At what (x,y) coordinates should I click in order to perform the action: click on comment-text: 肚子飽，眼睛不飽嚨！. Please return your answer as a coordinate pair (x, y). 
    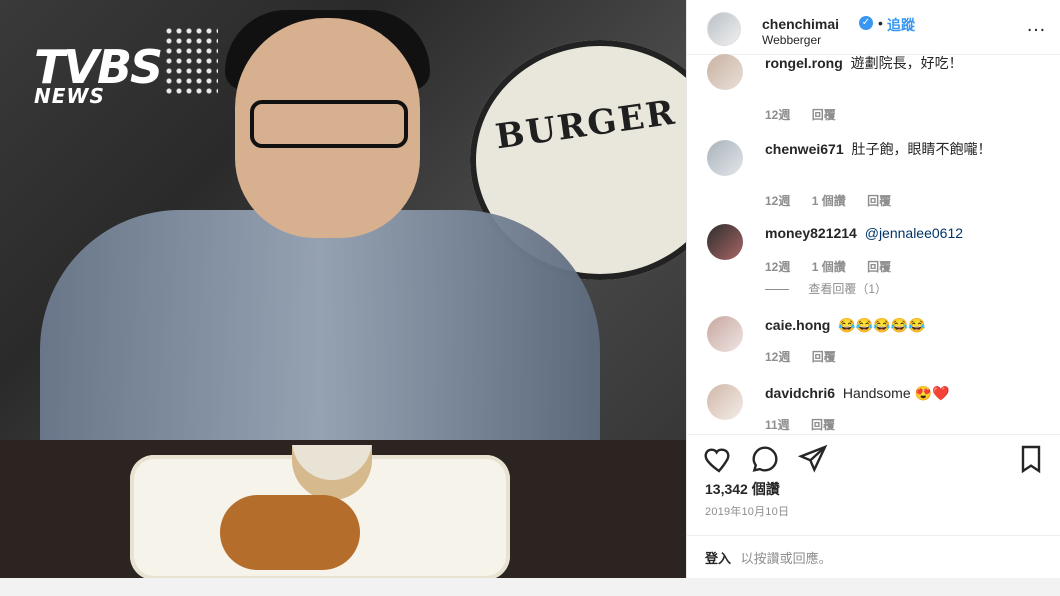
    Looking at the image, I should click on (921, 149).